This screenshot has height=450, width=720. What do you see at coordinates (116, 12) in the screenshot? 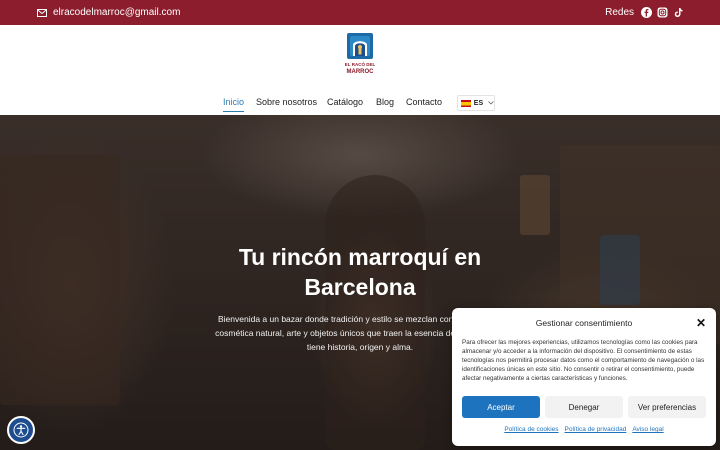
I see `email-text: elracodelmarroc@gmail.com` at bounding box center [116, 12].